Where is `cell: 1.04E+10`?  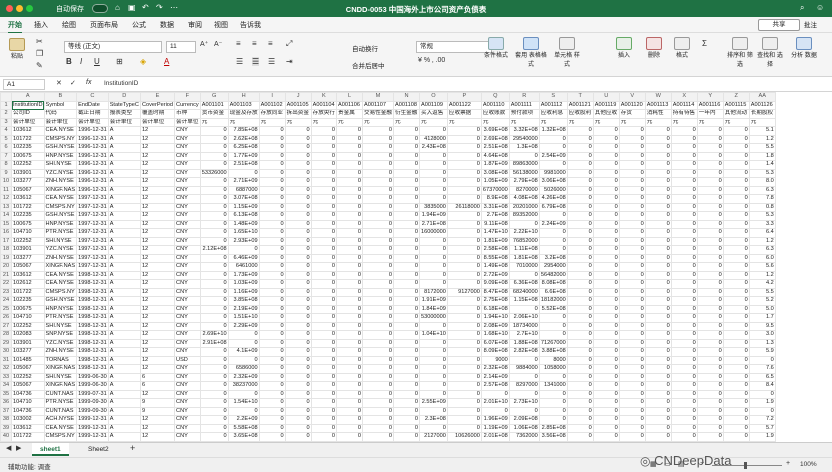 cell: 1.04E+10 is located at coordinates (433, 335).